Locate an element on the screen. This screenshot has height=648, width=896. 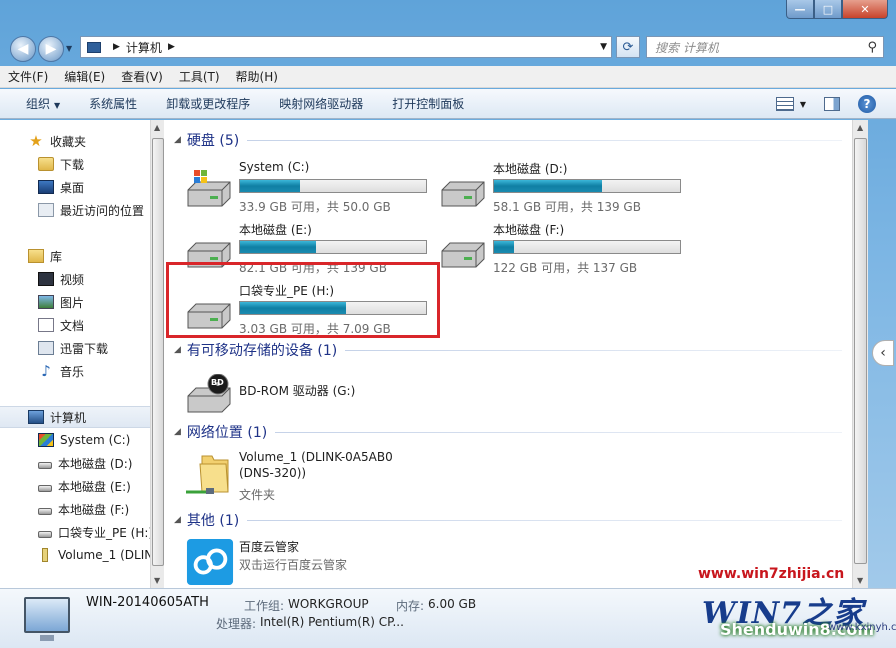
sidebar-item-recent: 最近访问的位置 is located at coordinates (75, 210).